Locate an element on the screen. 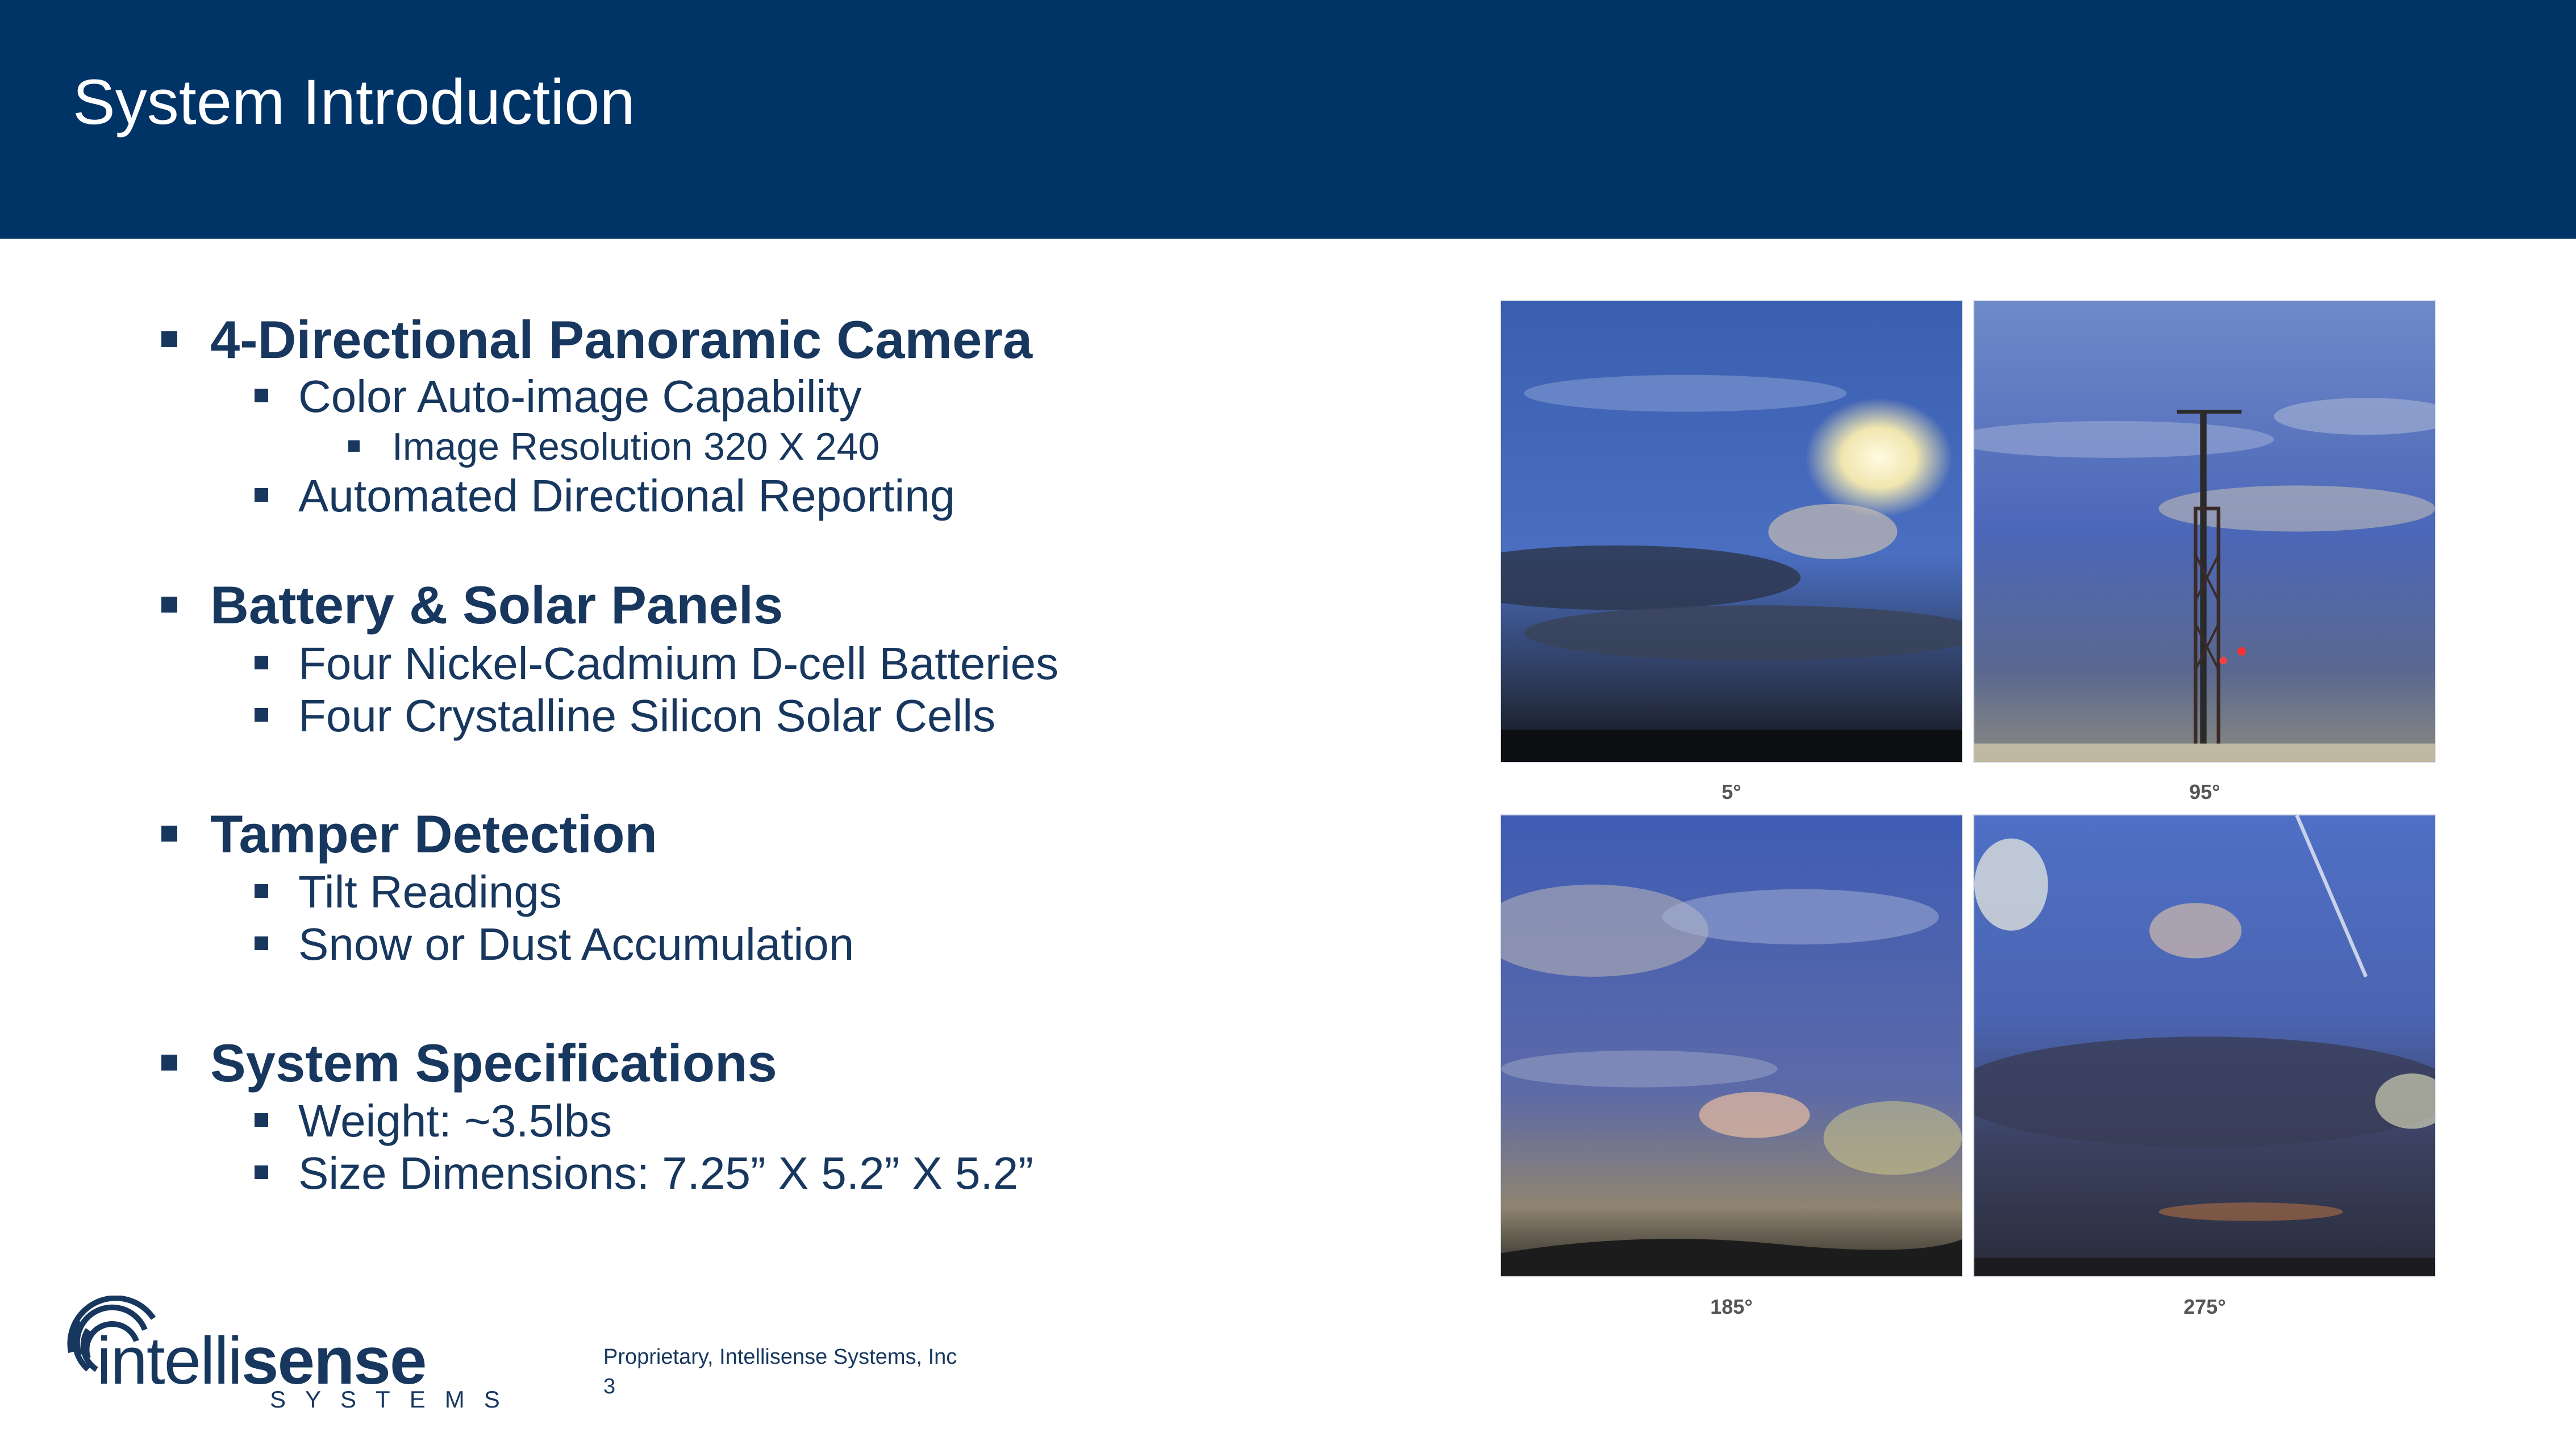 This screenshot has height=1449, width=2576. list-item: Four Nickel-Cadmium D-cell Batteries is located at coordinates (657, 663).